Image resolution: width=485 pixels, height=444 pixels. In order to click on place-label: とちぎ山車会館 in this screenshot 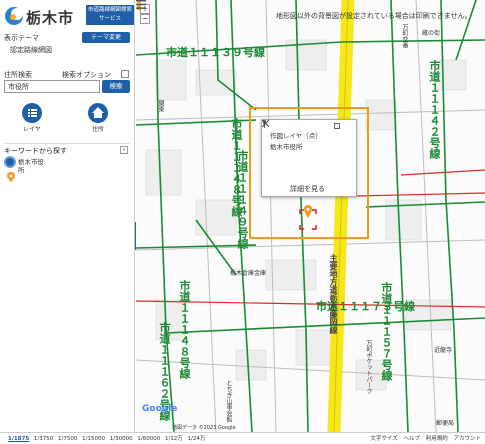, I will do `click(228, 401)`.